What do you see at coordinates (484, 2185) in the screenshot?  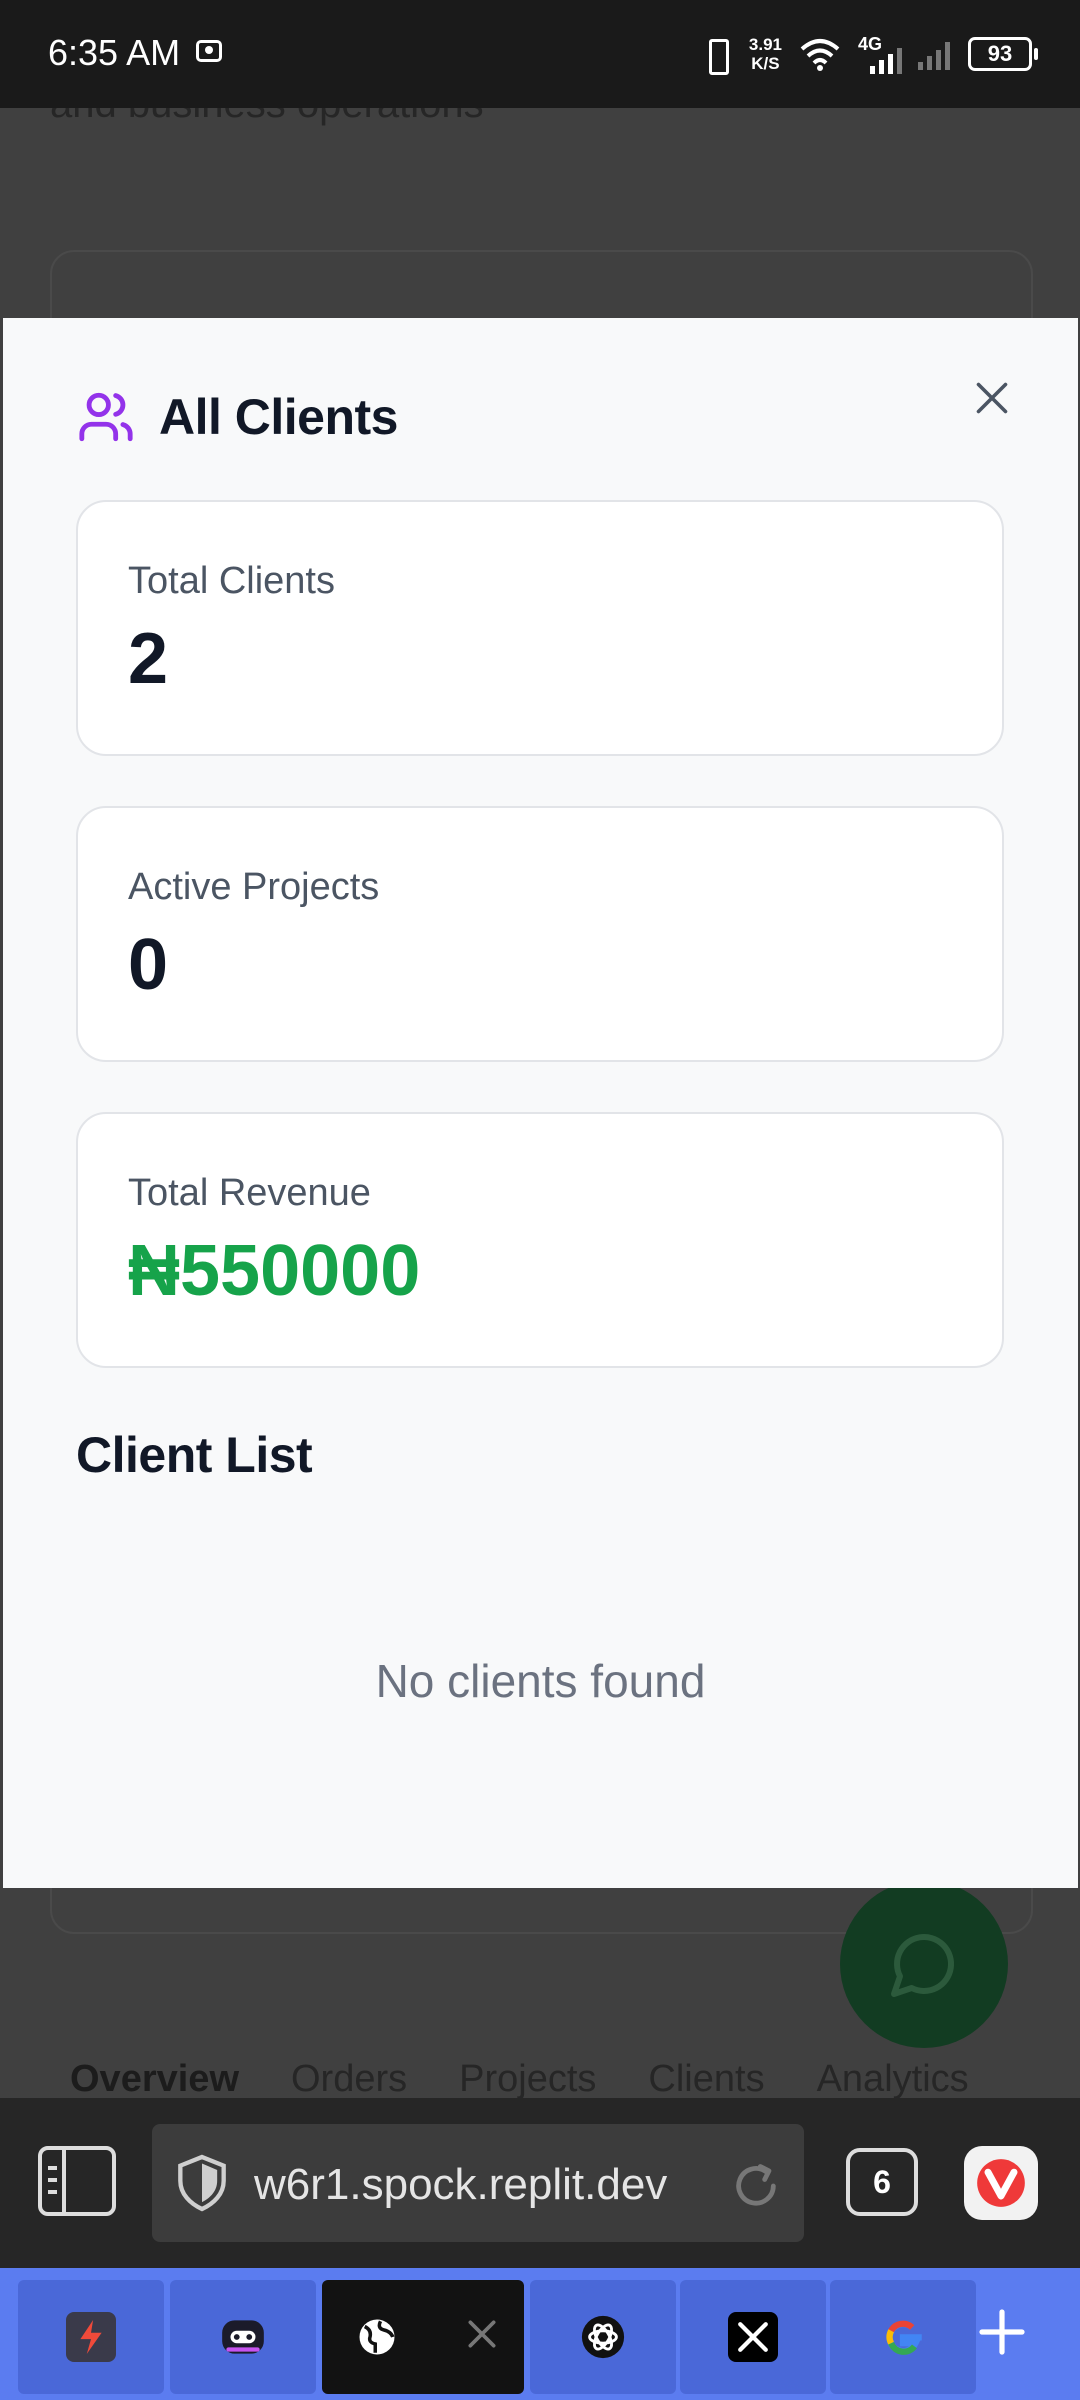 I see `url-text: w6r1.spock.replit.dev` at bounding box center [484, 2185].